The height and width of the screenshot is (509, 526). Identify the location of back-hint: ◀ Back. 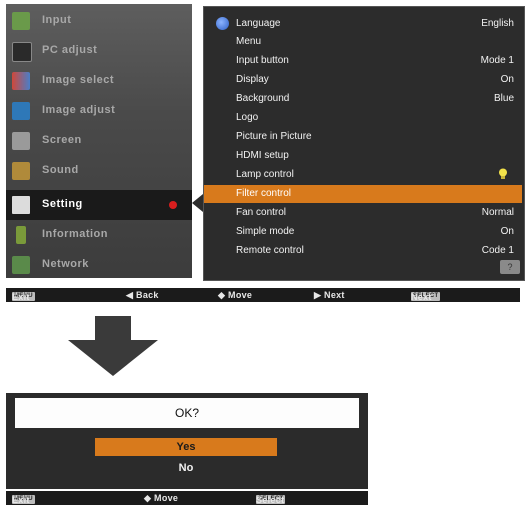
(142, 295).